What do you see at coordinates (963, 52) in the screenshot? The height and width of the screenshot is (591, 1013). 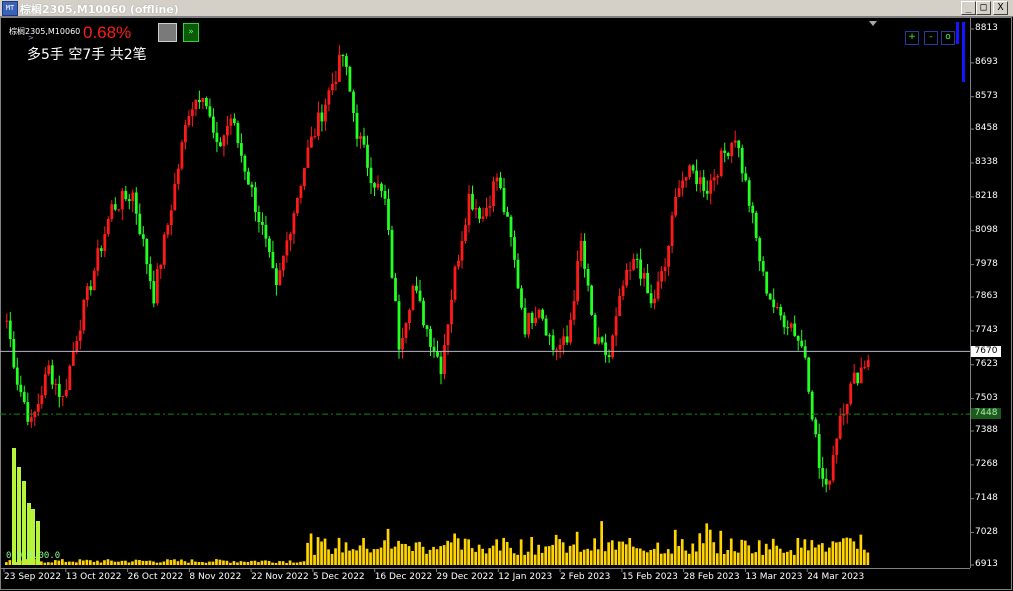 I see `blue-marker` at bounding box center [963, 52].